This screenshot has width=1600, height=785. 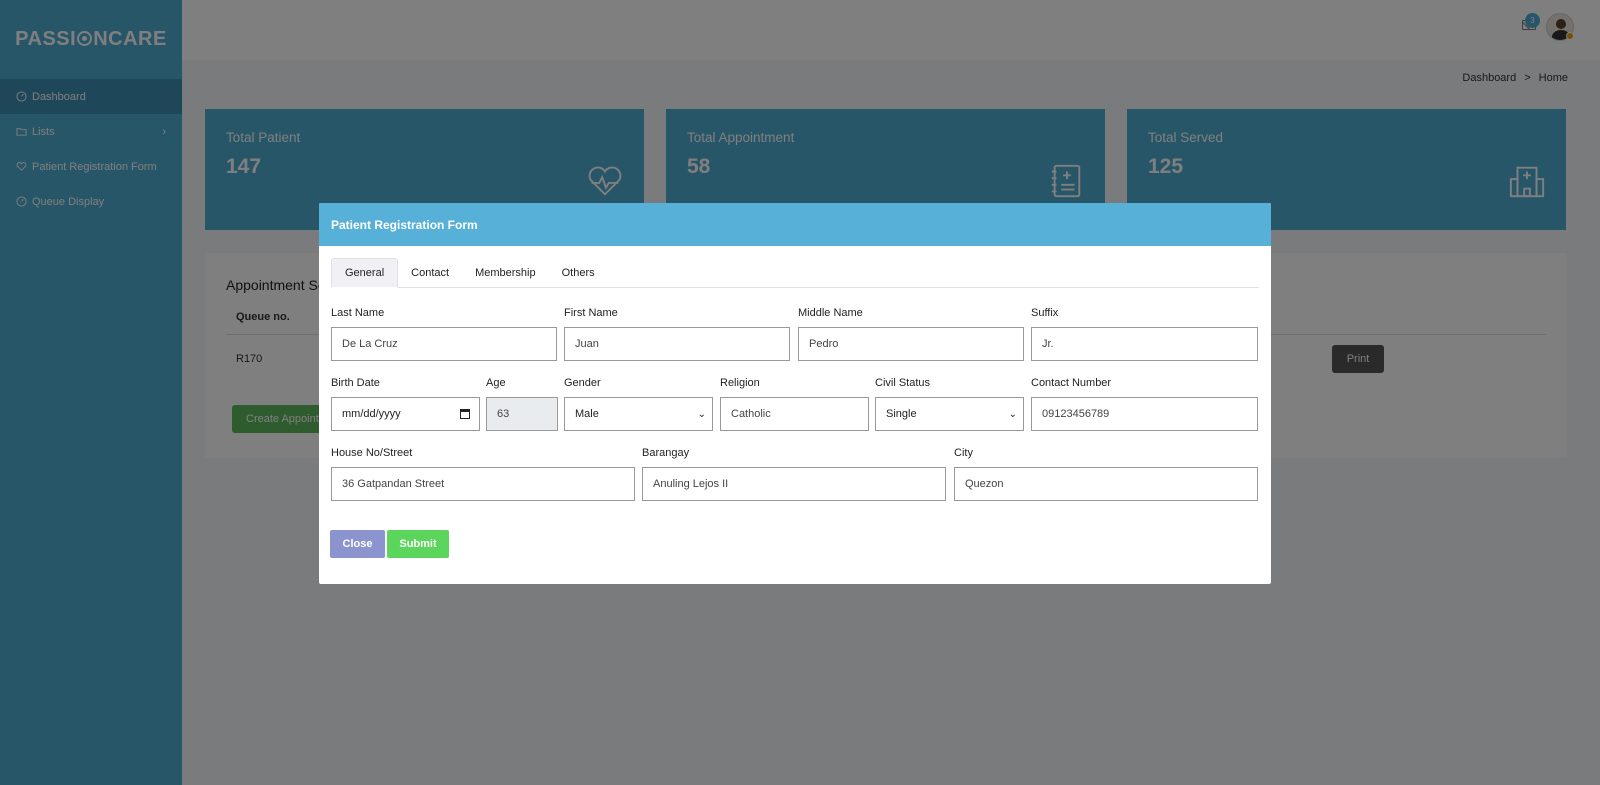 I want to click on barangay-value: Anuling Lejos II, so click(x=691, y=484).